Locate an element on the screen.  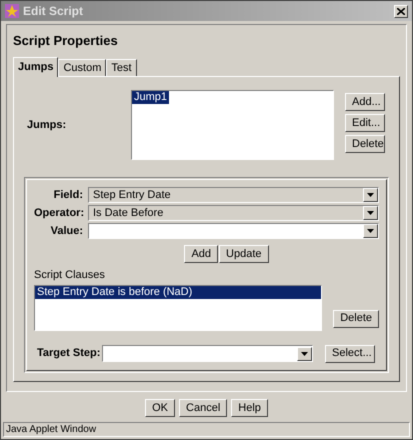
tab: Custom is located at coordinates (82, 67).